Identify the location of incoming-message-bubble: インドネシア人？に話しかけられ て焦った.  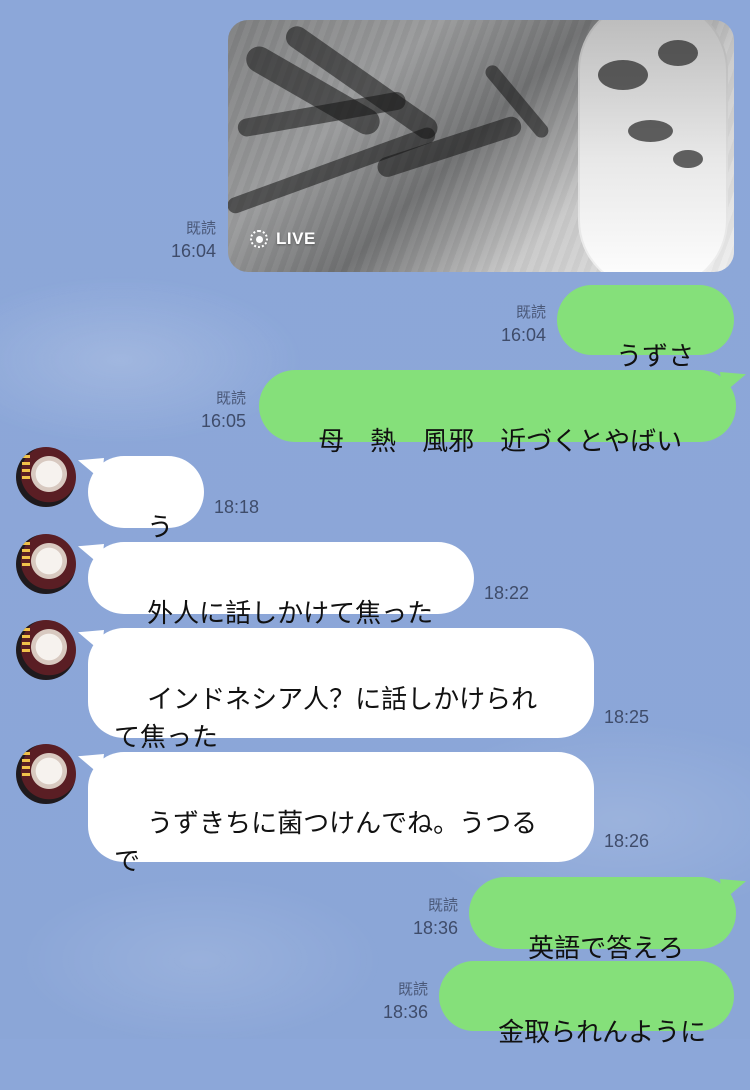
(341, 690).